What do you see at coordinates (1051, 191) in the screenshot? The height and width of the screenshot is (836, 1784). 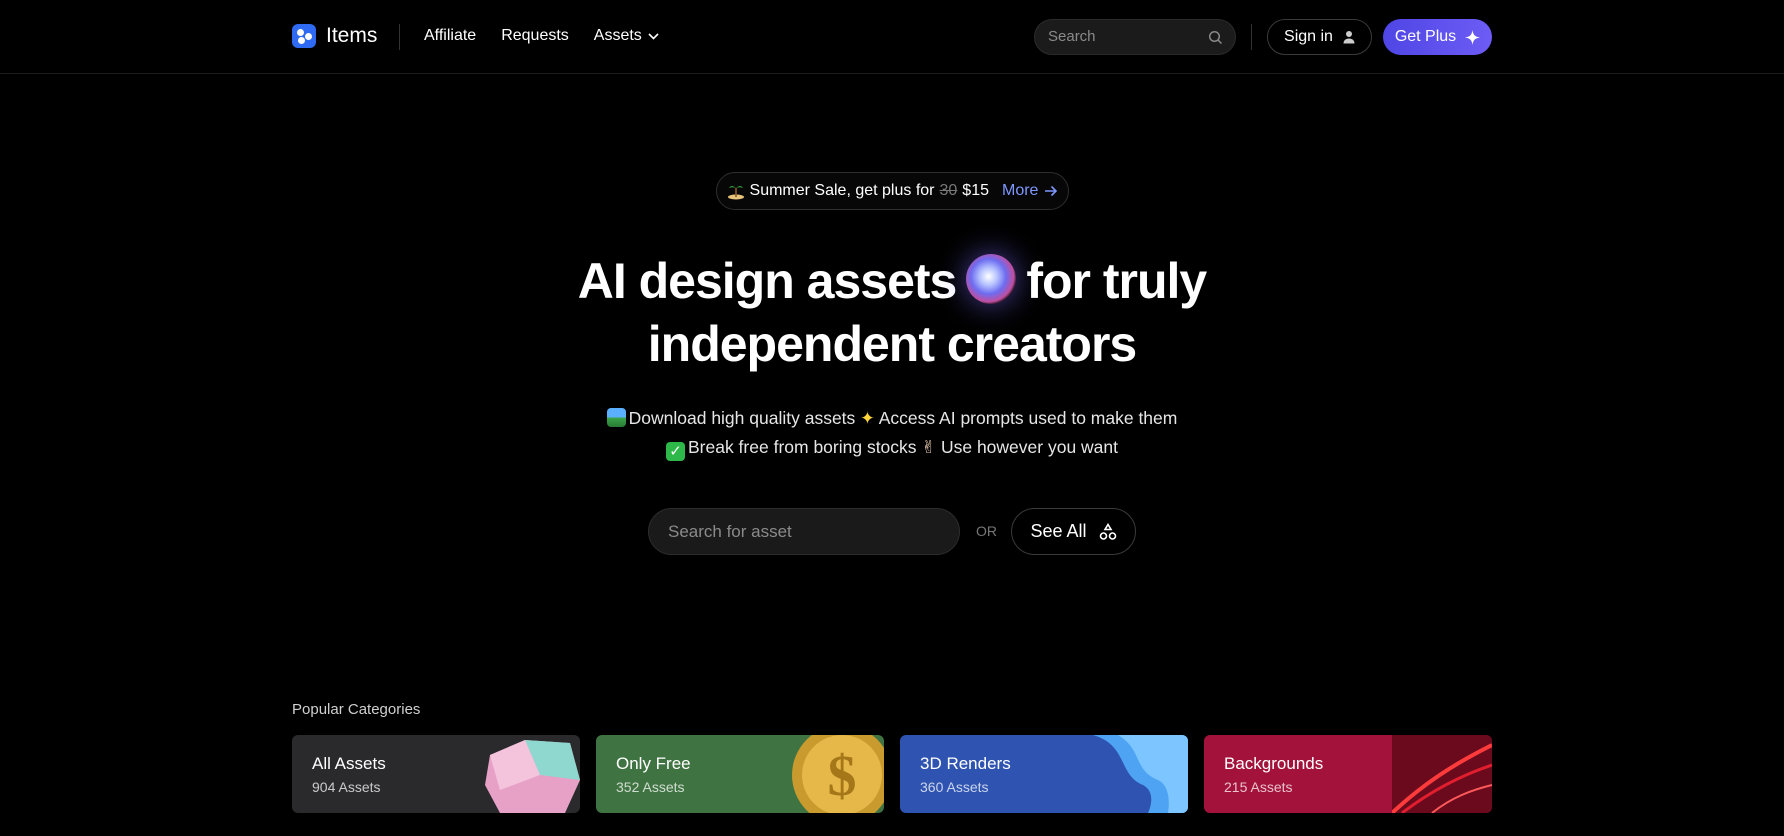 I see `arrow-right-icon` at bounding box center [1051, 191].